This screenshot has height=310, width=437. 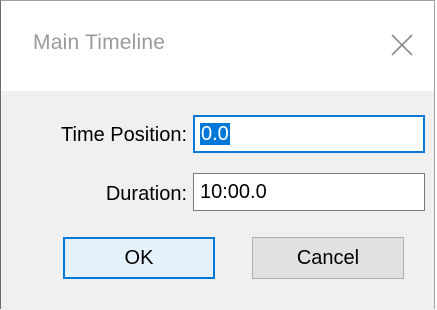 I want to click on time-position-label: Time Position:, so click(x=124, y=135).